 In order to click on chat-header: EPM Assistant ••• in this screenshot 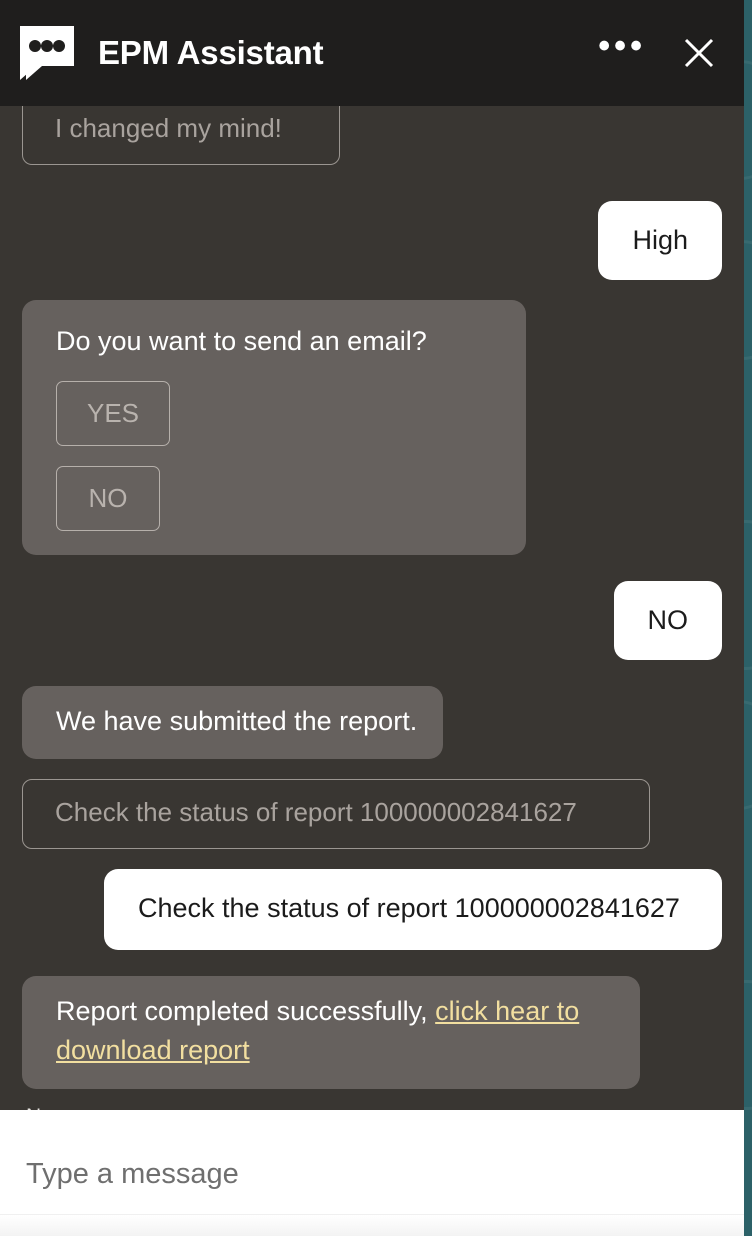, I will do `click(372, 53)`.